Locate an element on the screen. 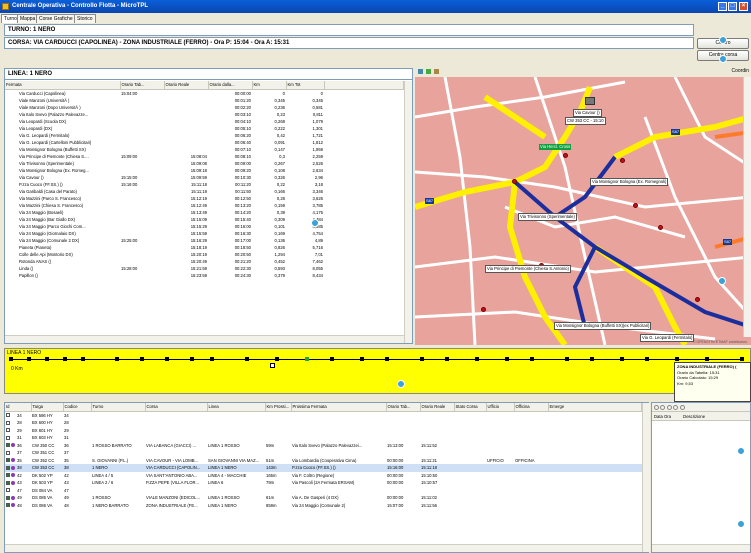  vehicle-header-cell: Orario Reale is located at coordinates (437, 407).